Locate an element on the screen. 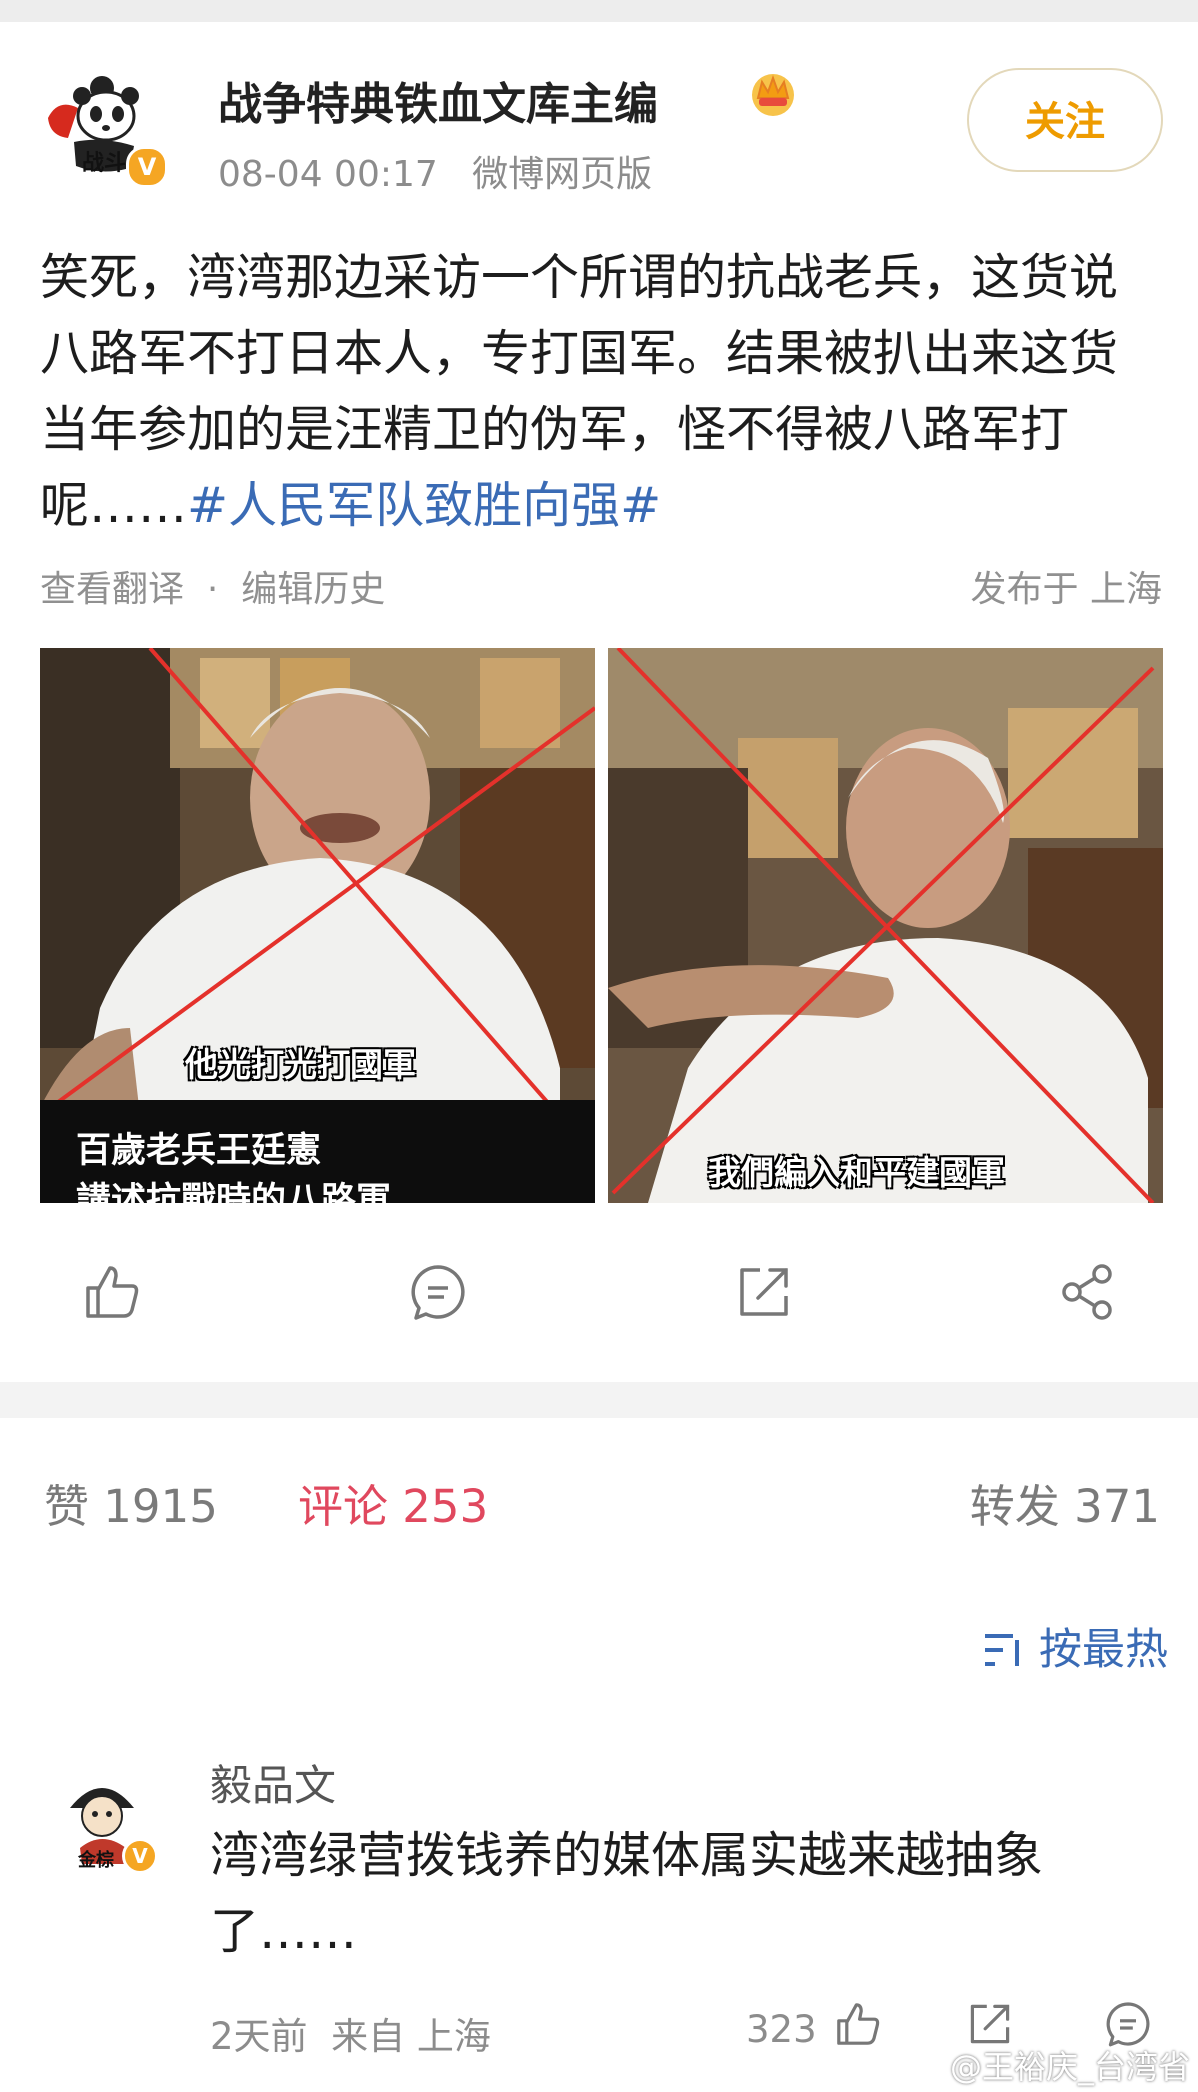 Image resolution: width=1198 pixels, height=2092 pixels. section-divider is located at coordinates (599, 1400).